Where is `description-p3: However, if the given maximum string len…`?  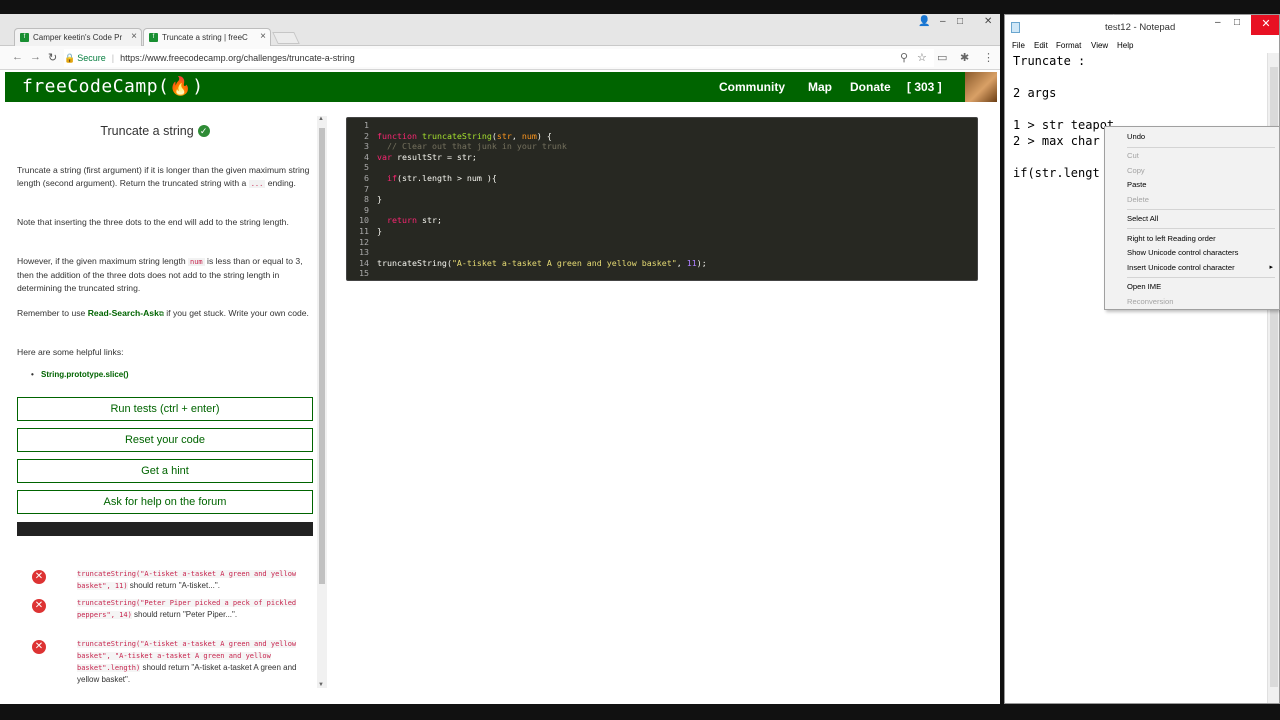 description-p3: However, if the given maximum string len… is located at coordinates (160, 274).